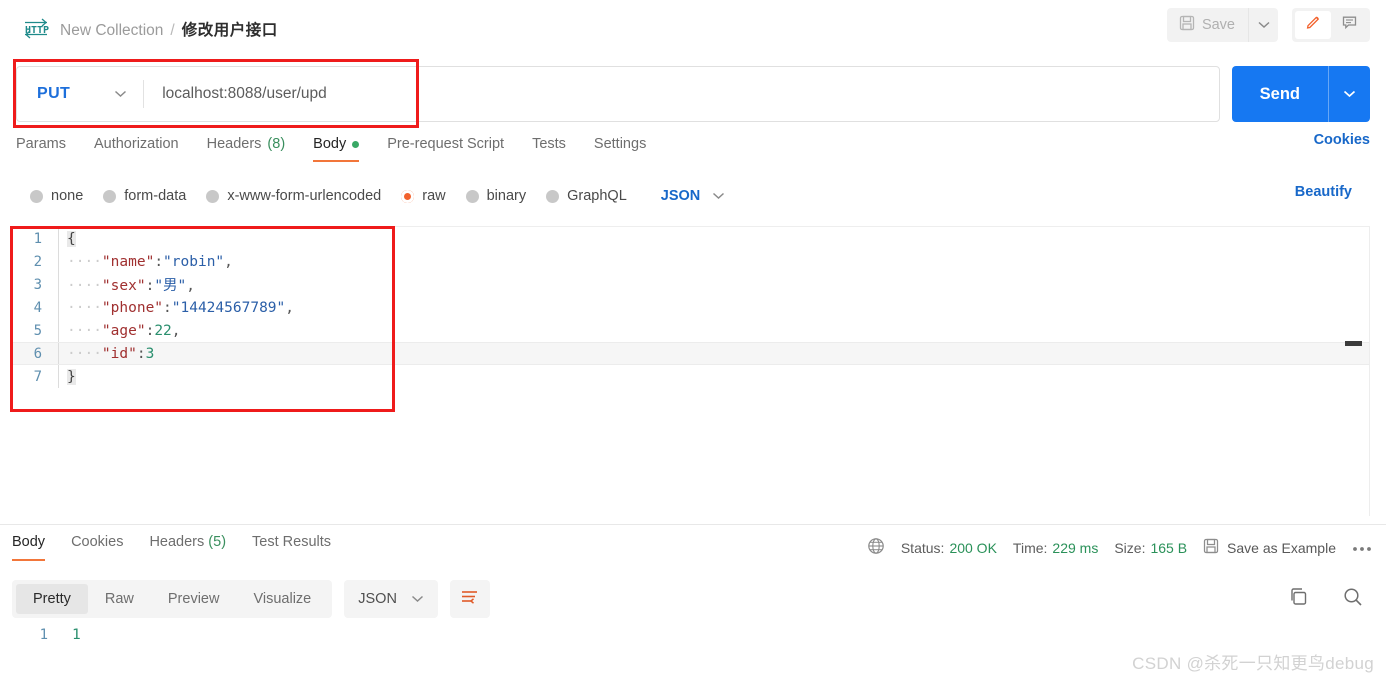  What do you see at coordinates (37, 353) in the screenshot?
I see `line-number: 6` at bounding box center [37, 353].